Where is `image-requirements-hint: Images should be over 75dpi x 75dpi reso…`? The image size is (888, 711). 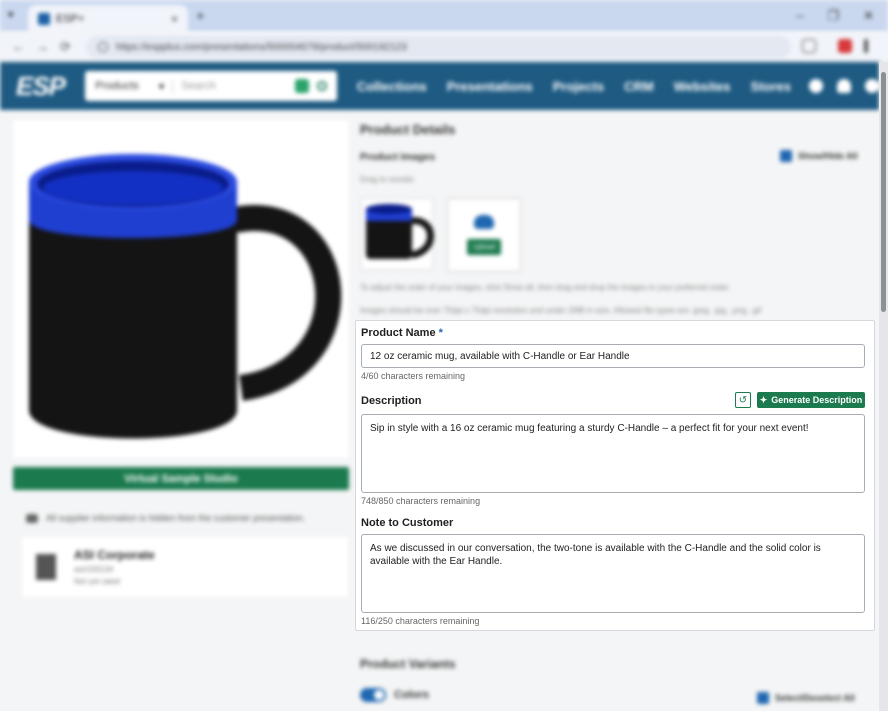
image-requirements-hint: Images should be over 75dpi x 75dpi reso… is located at coordinates (561, 310).